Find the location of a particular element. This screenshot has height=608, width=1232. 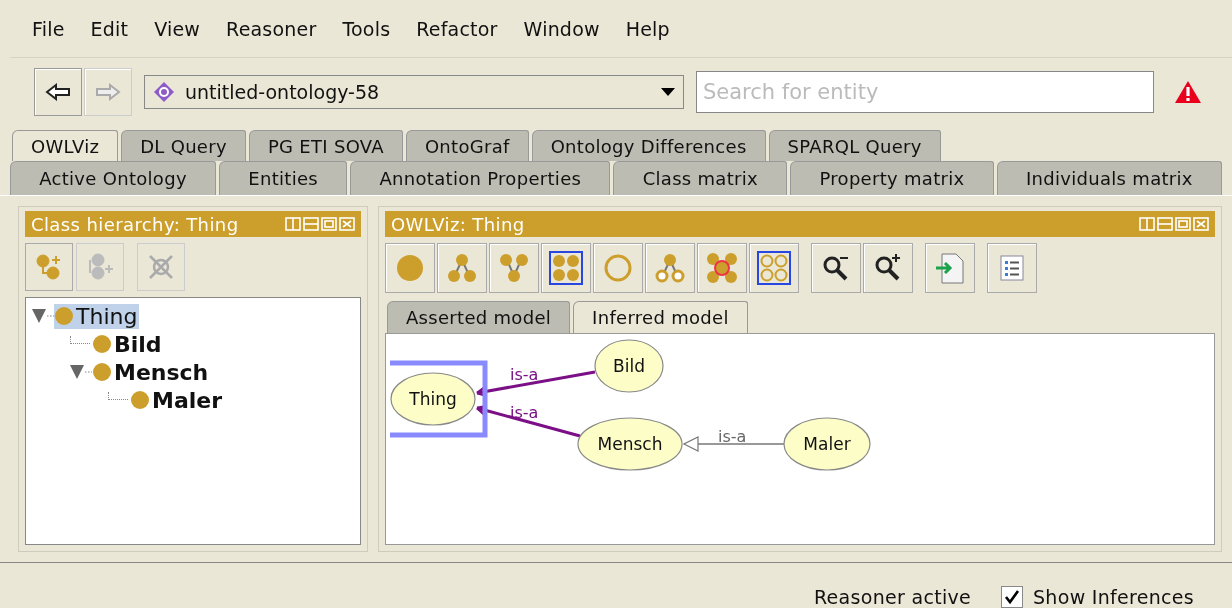

diamond-icon is located at coordinates (164, 92).